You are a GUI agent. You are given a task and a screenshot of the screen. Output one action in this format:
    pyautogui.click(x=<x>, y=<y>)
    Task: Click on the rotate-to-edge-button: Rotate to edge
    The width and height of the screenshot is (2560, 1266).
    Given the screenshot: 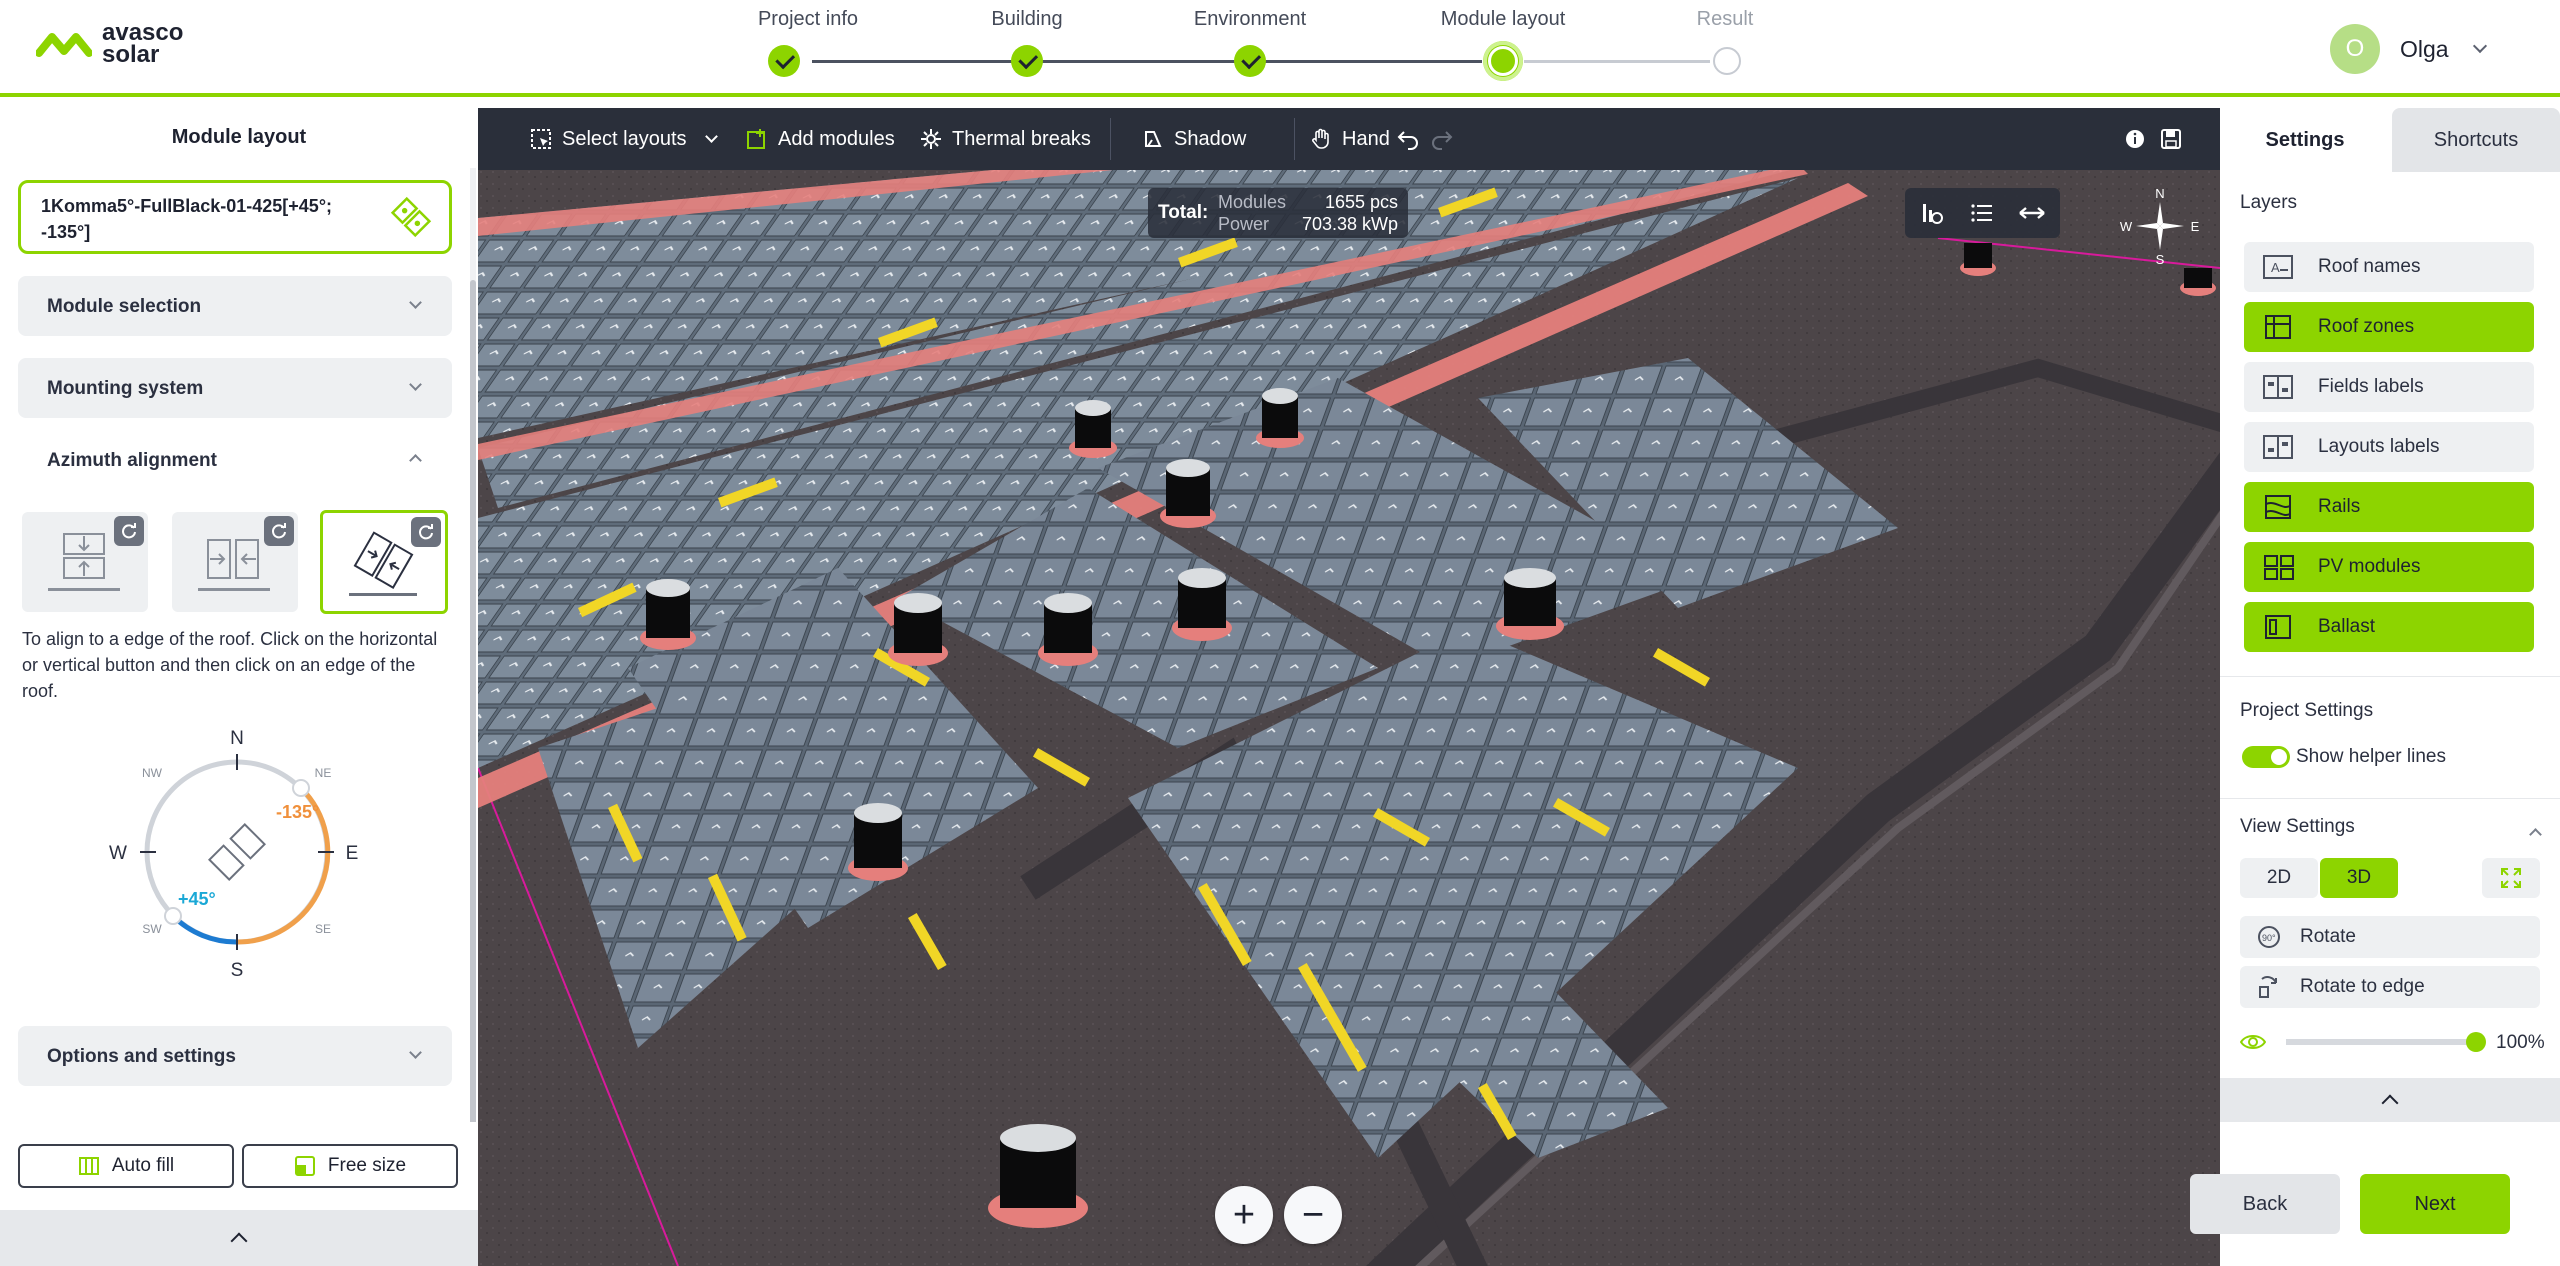 What is the action you would take?
    pyautogui.click(x=2390, y=987)
    